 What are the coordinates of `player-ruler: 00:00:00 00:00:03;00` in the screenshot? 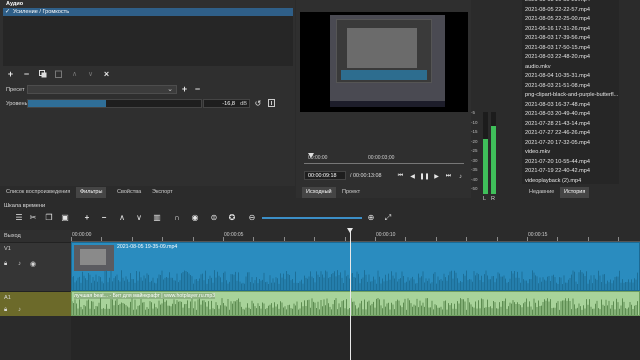 It's located at (384, 161).